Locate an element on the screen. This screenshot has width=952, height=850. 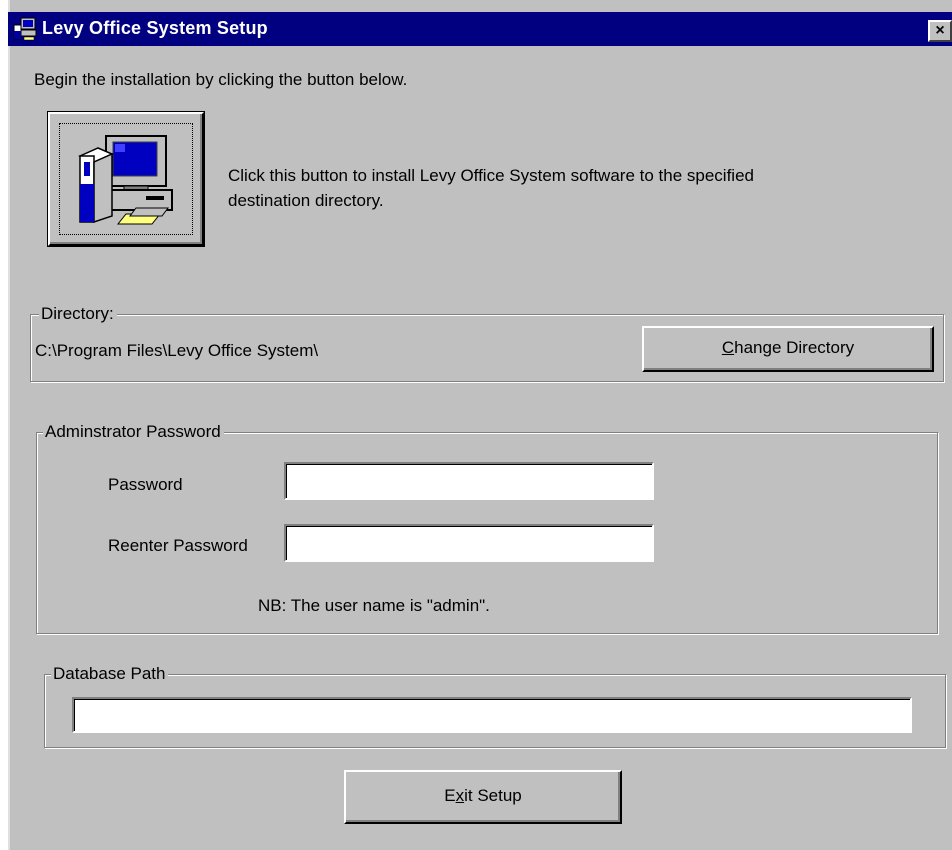
exit-setup-button: Exit Setup is located at coordinates (483, 797).